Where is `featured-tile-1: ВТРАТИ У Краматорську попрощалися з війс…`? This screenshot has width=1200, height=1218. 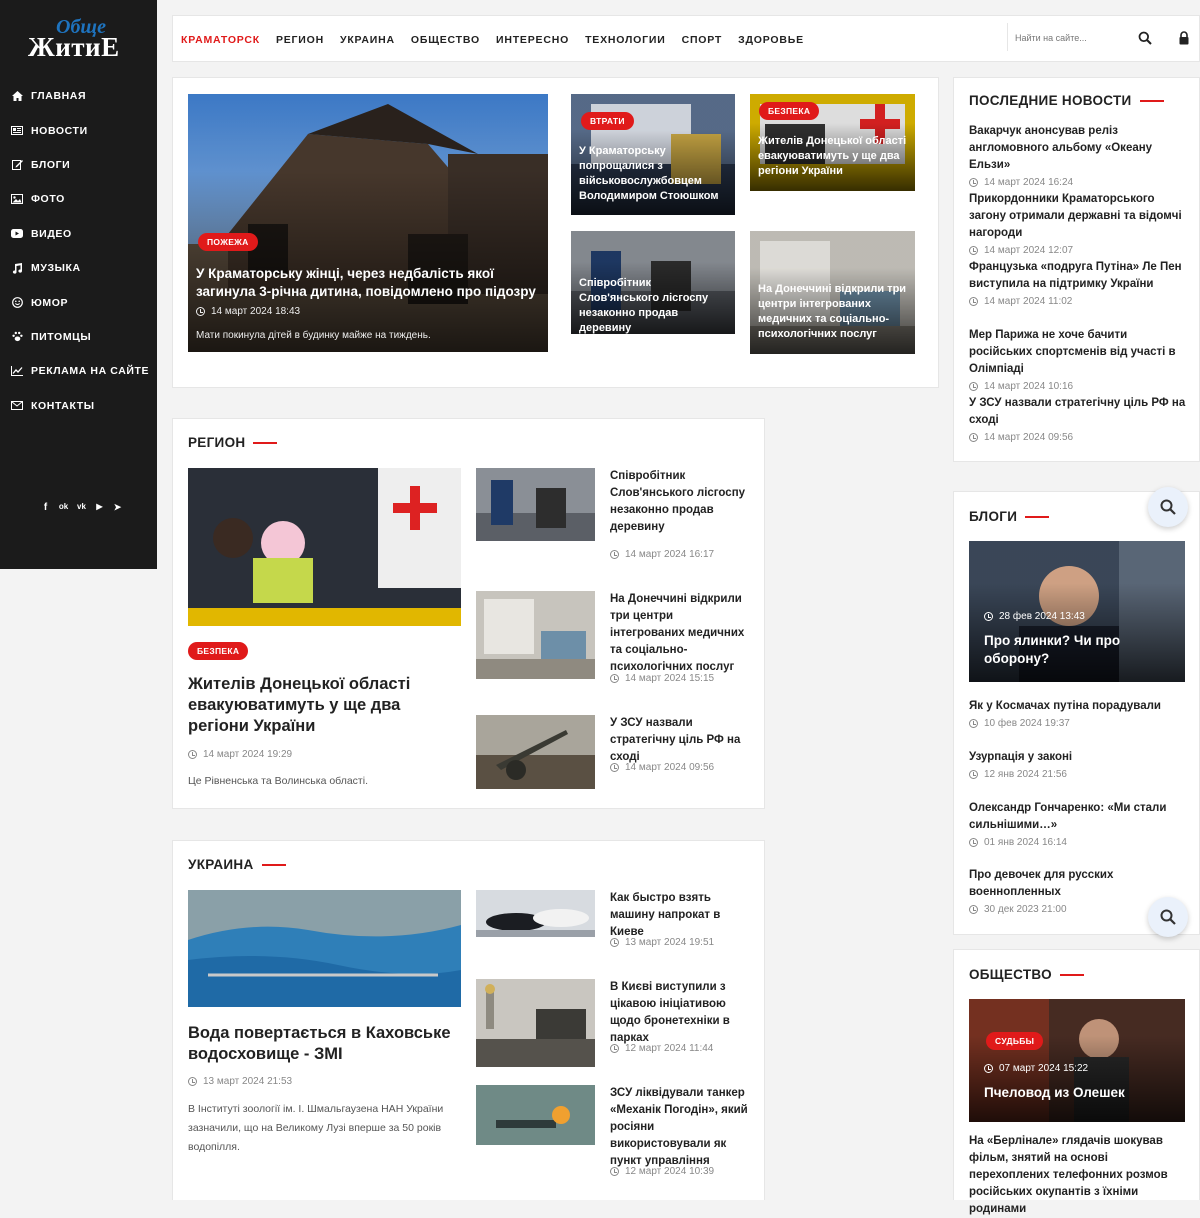
featured-tile-1: ВТРАТИ У Краматорську попрощалися з війс… is located at coordinates (653, 154).